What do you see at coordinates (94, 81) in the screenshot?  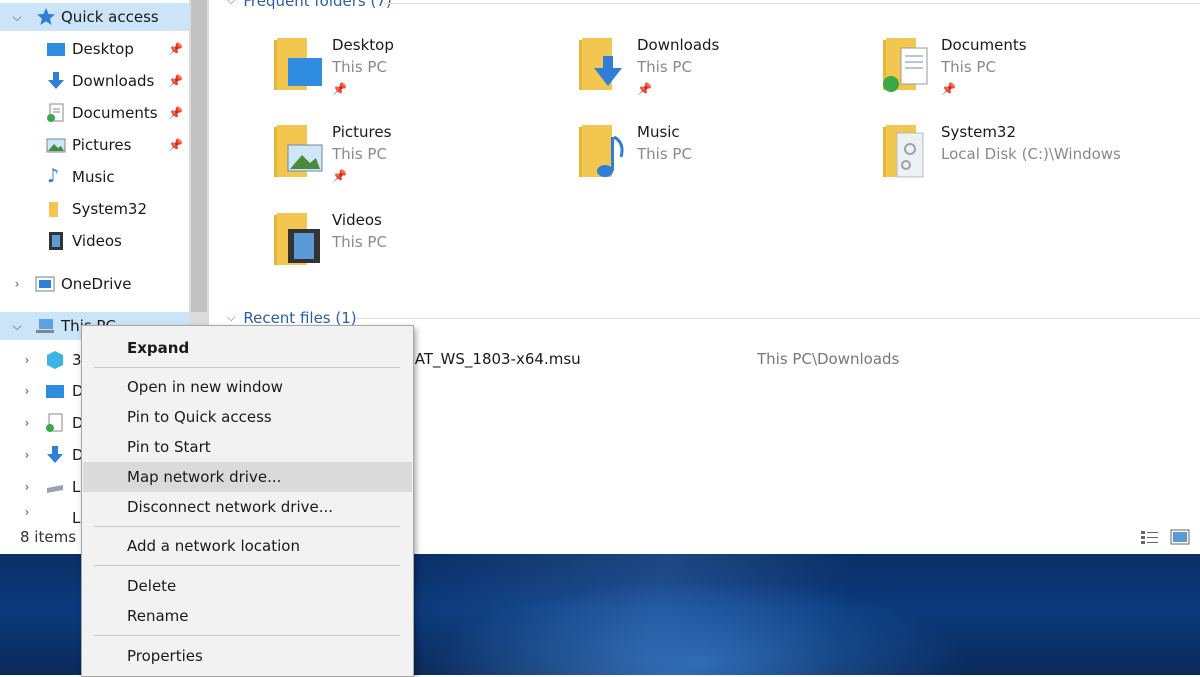 I see `nav-item-downloads: Downloads 📌` at bounding box center [94, 81].